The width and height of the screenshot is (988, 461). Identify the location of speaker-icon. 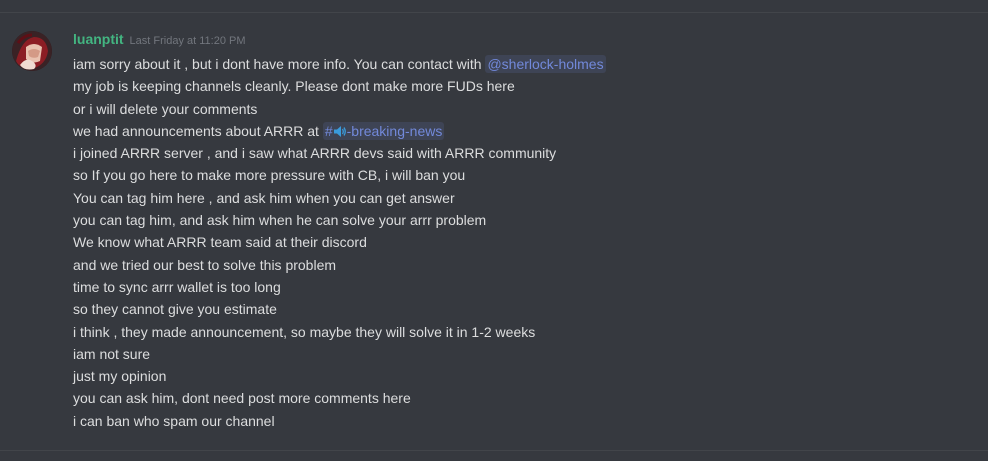
(339, 131).